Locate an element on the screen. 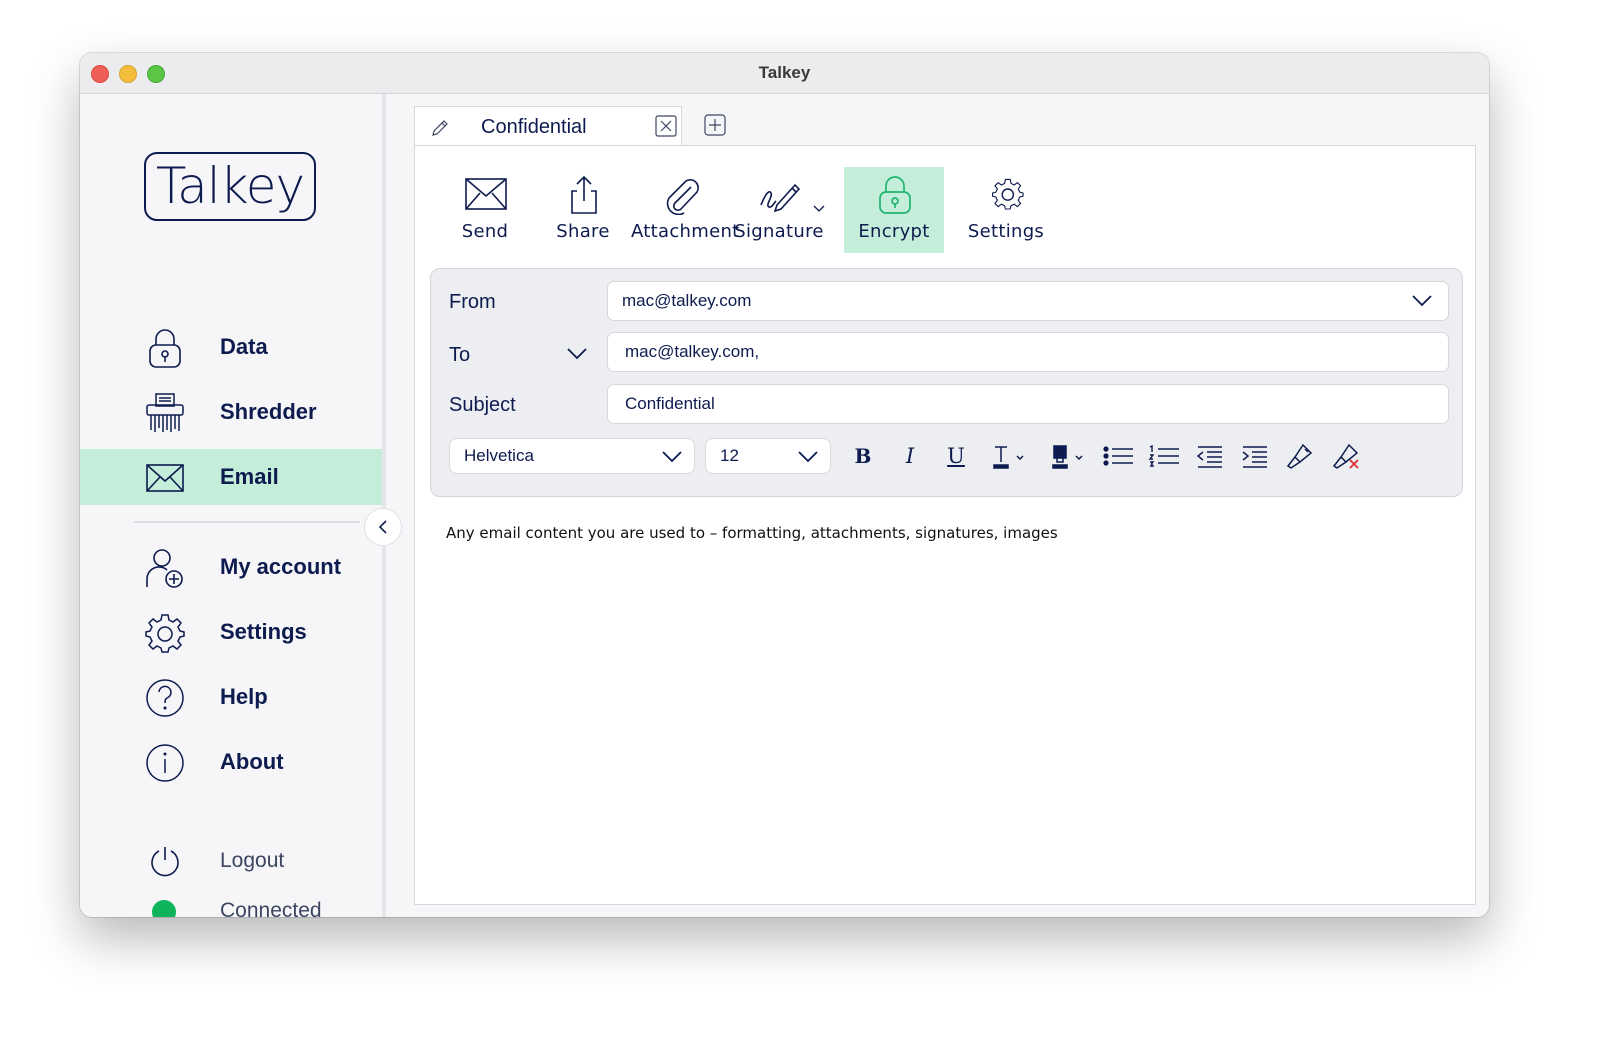  talkey-logo: Talkey is located at coordinates (230, 186).